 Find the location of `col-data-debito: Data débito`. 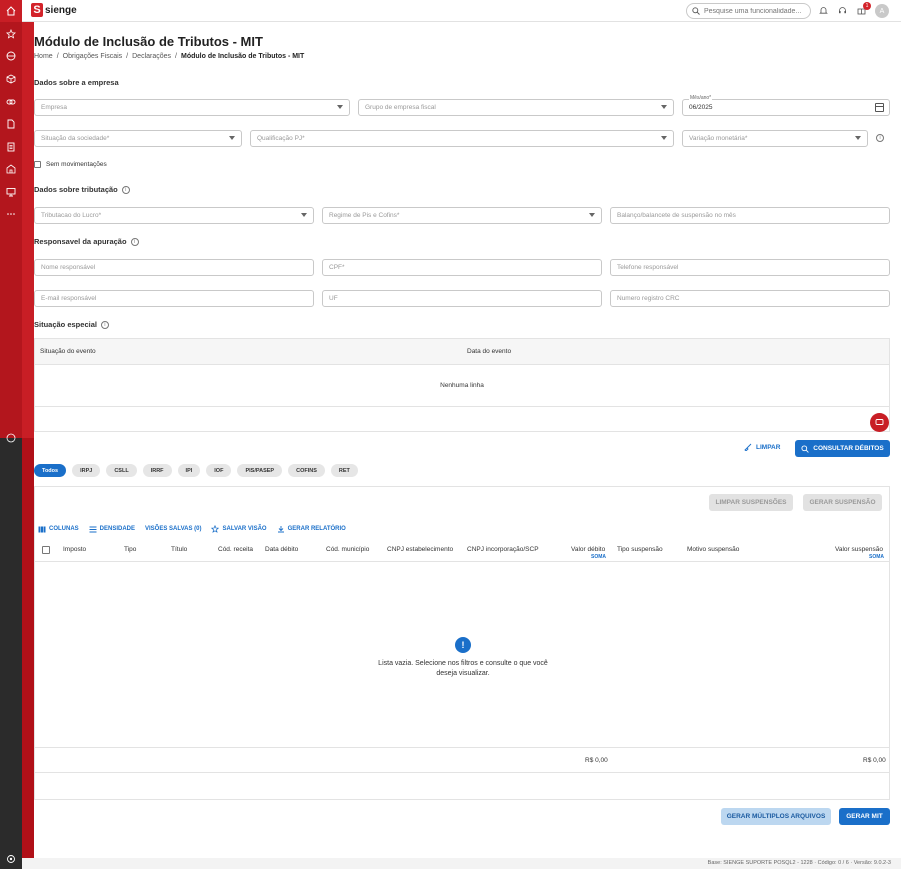

col-data-debito: Data débito is located at coordinates (281, 549).